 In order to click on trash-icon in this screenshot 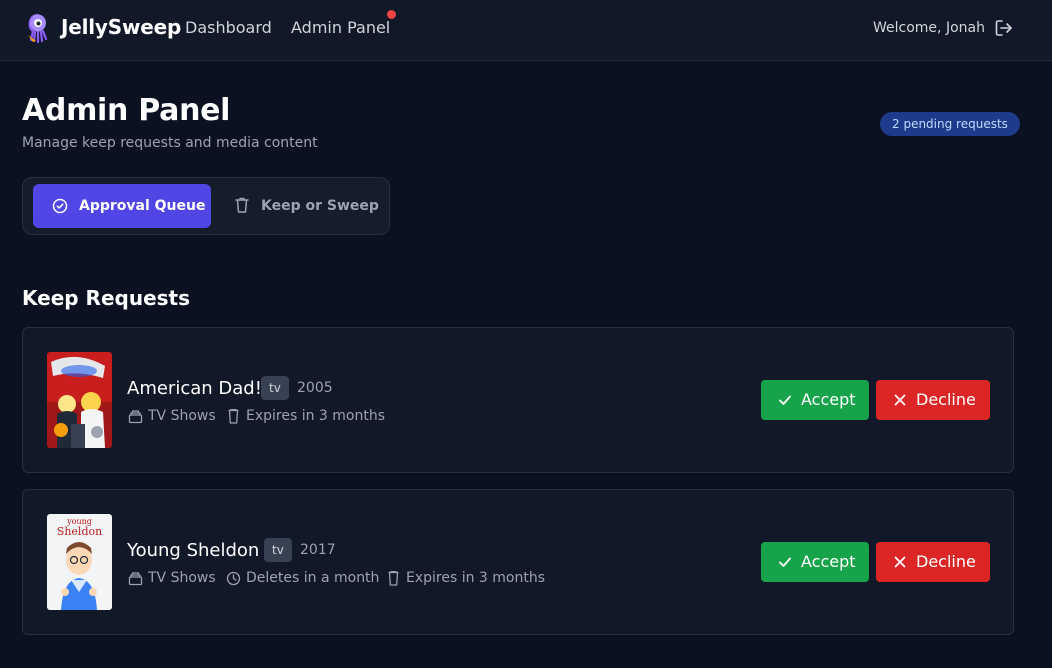, I will do `click(242, 205)`.